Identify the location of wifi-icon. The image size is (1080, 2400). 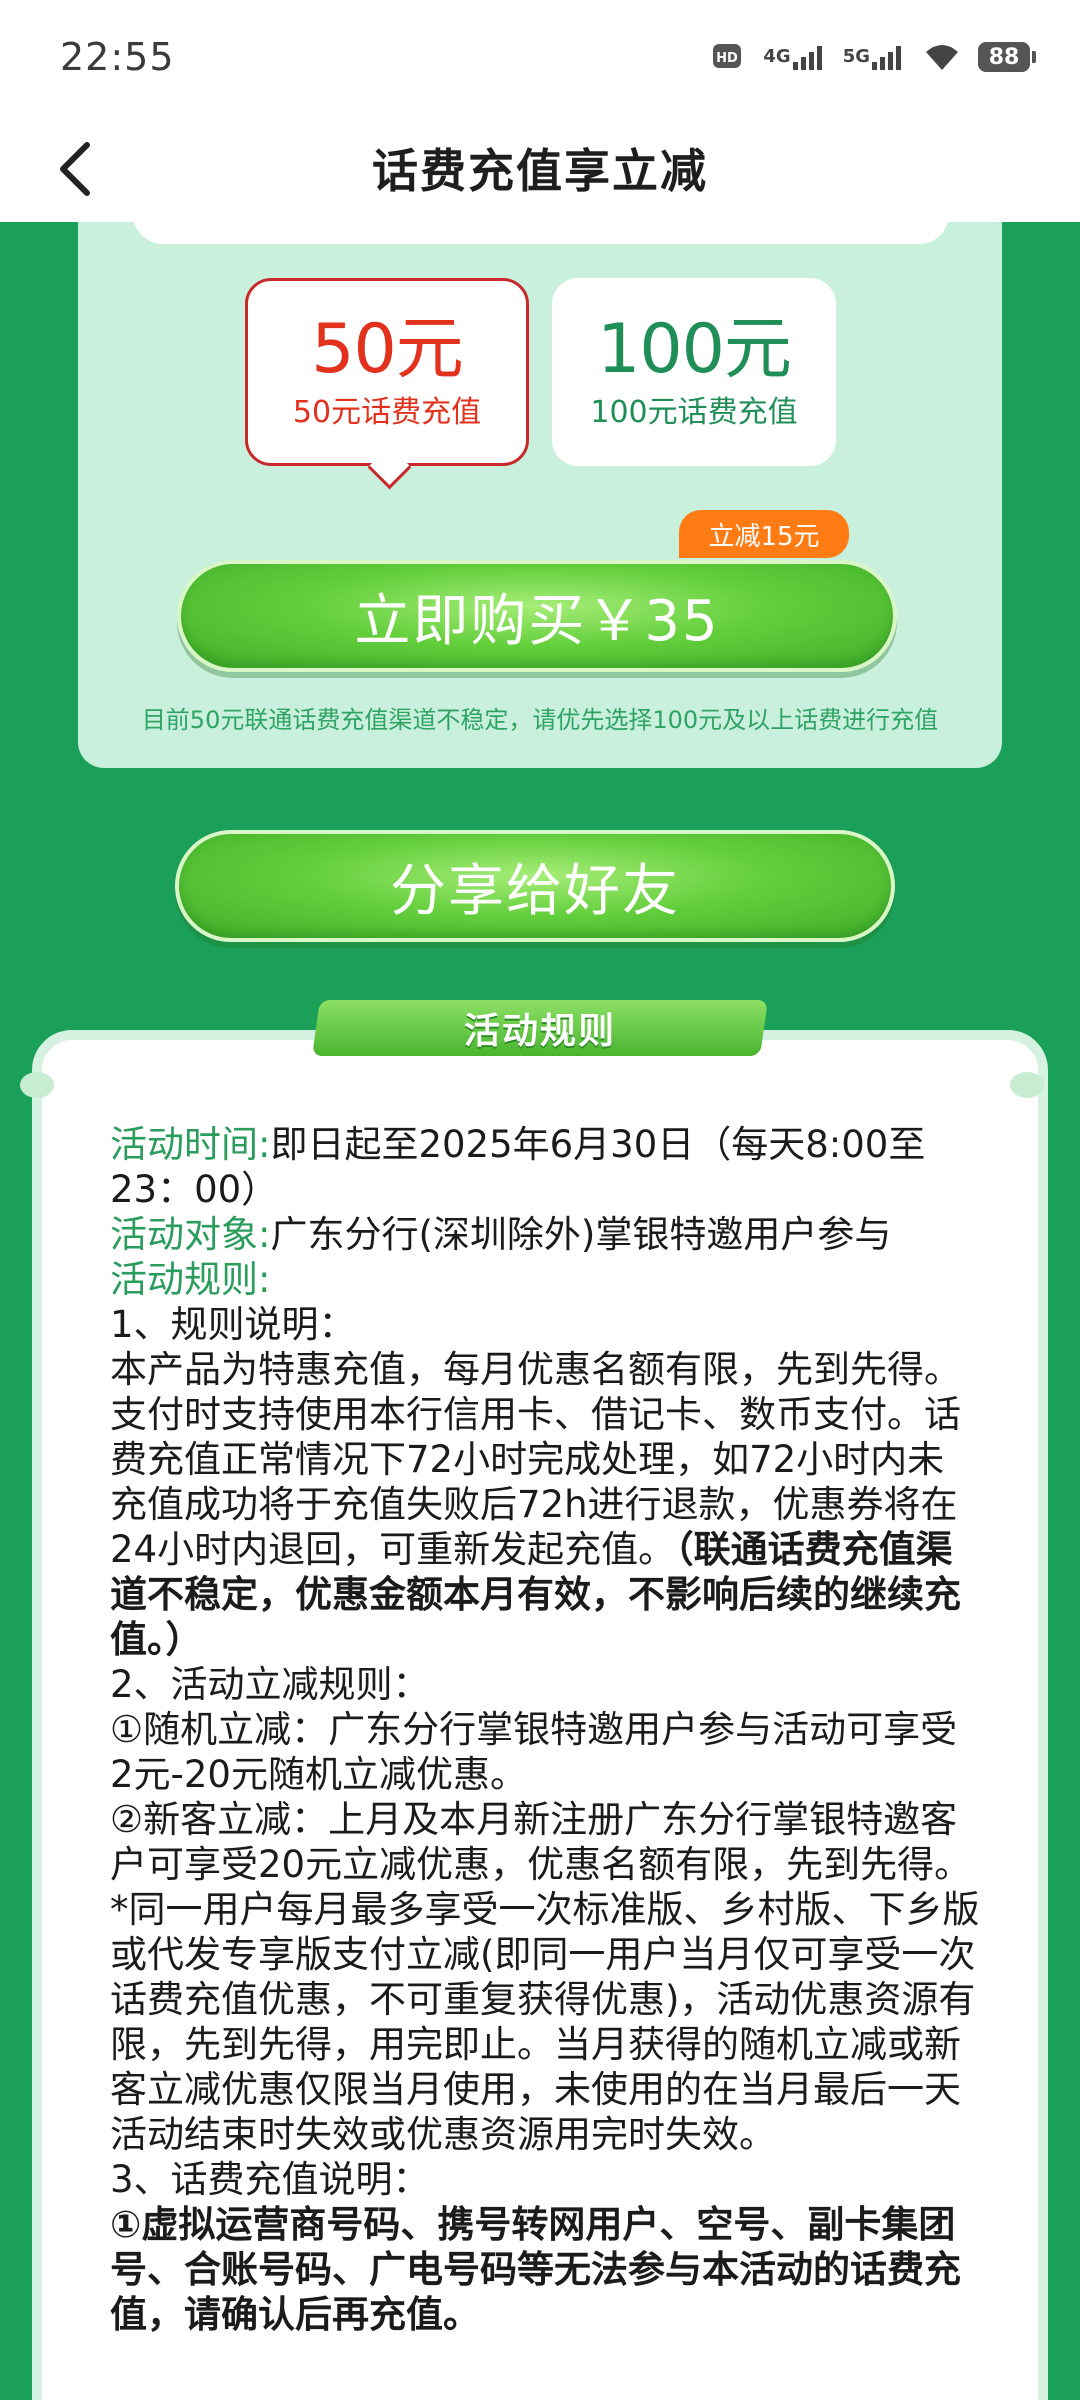
(942, 57).